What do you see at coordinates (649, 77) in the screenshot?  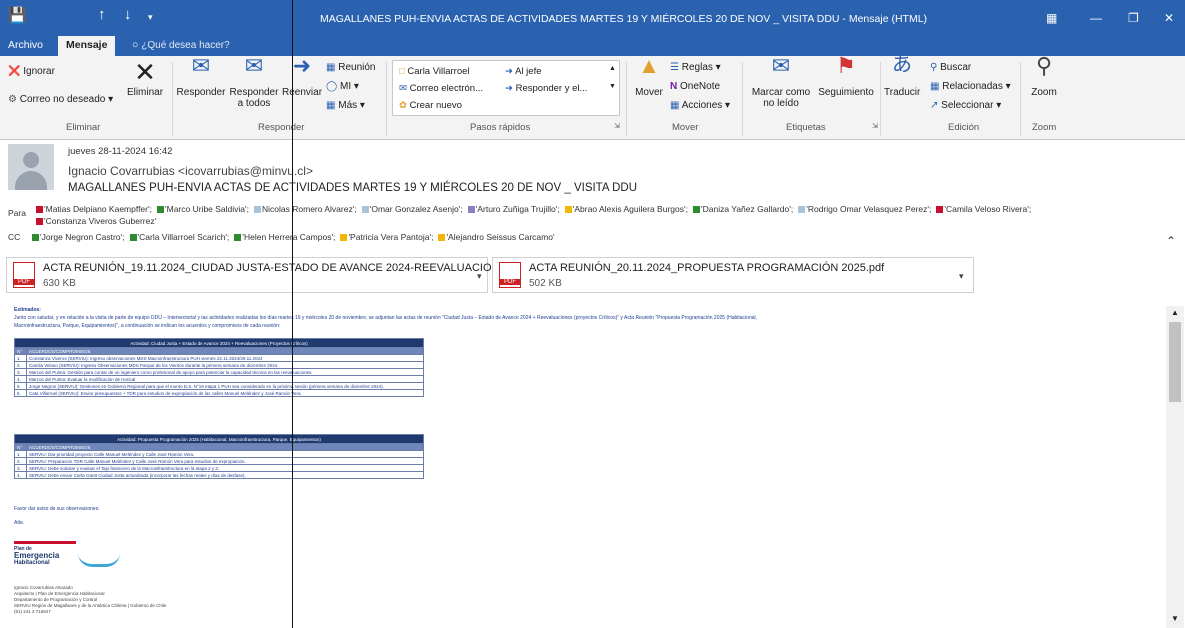 I see `move-button: ▲ Mover` at bounding box center [649, 77].